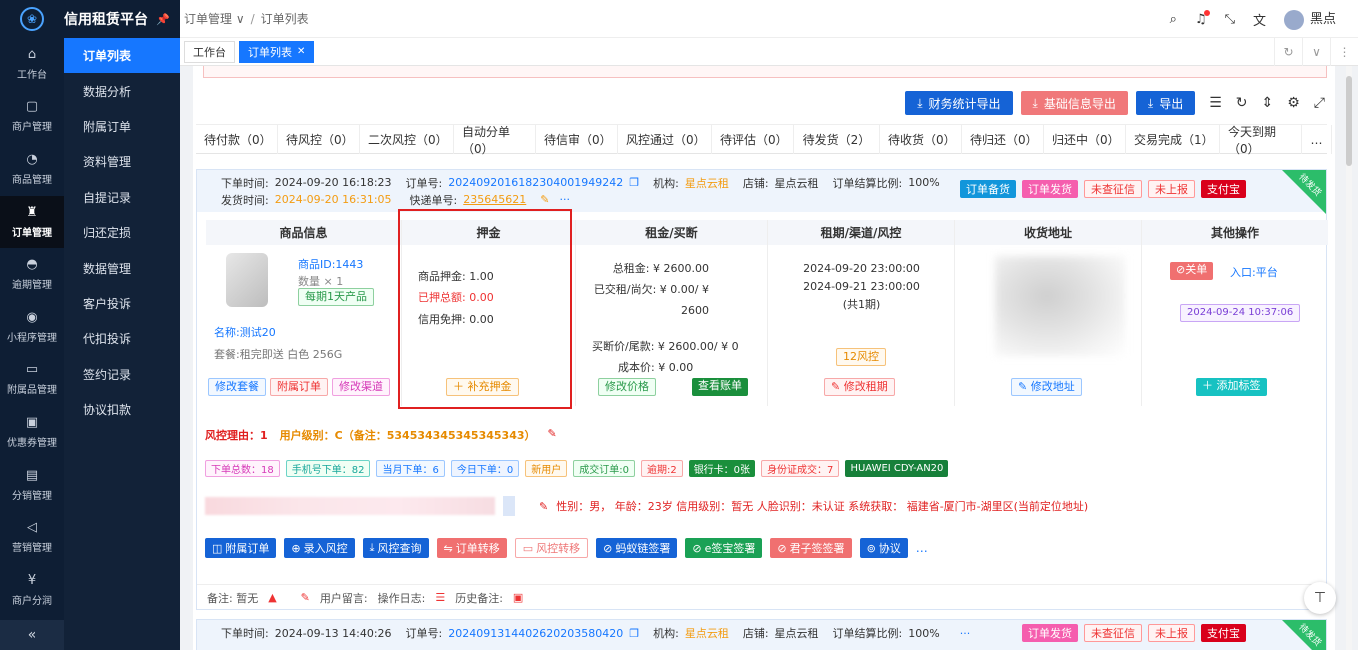 Image resolution: width=1358 pixels, height=650 pixels. I want to click on status-tab-2: 二次风控（0）, so click(407, 139).